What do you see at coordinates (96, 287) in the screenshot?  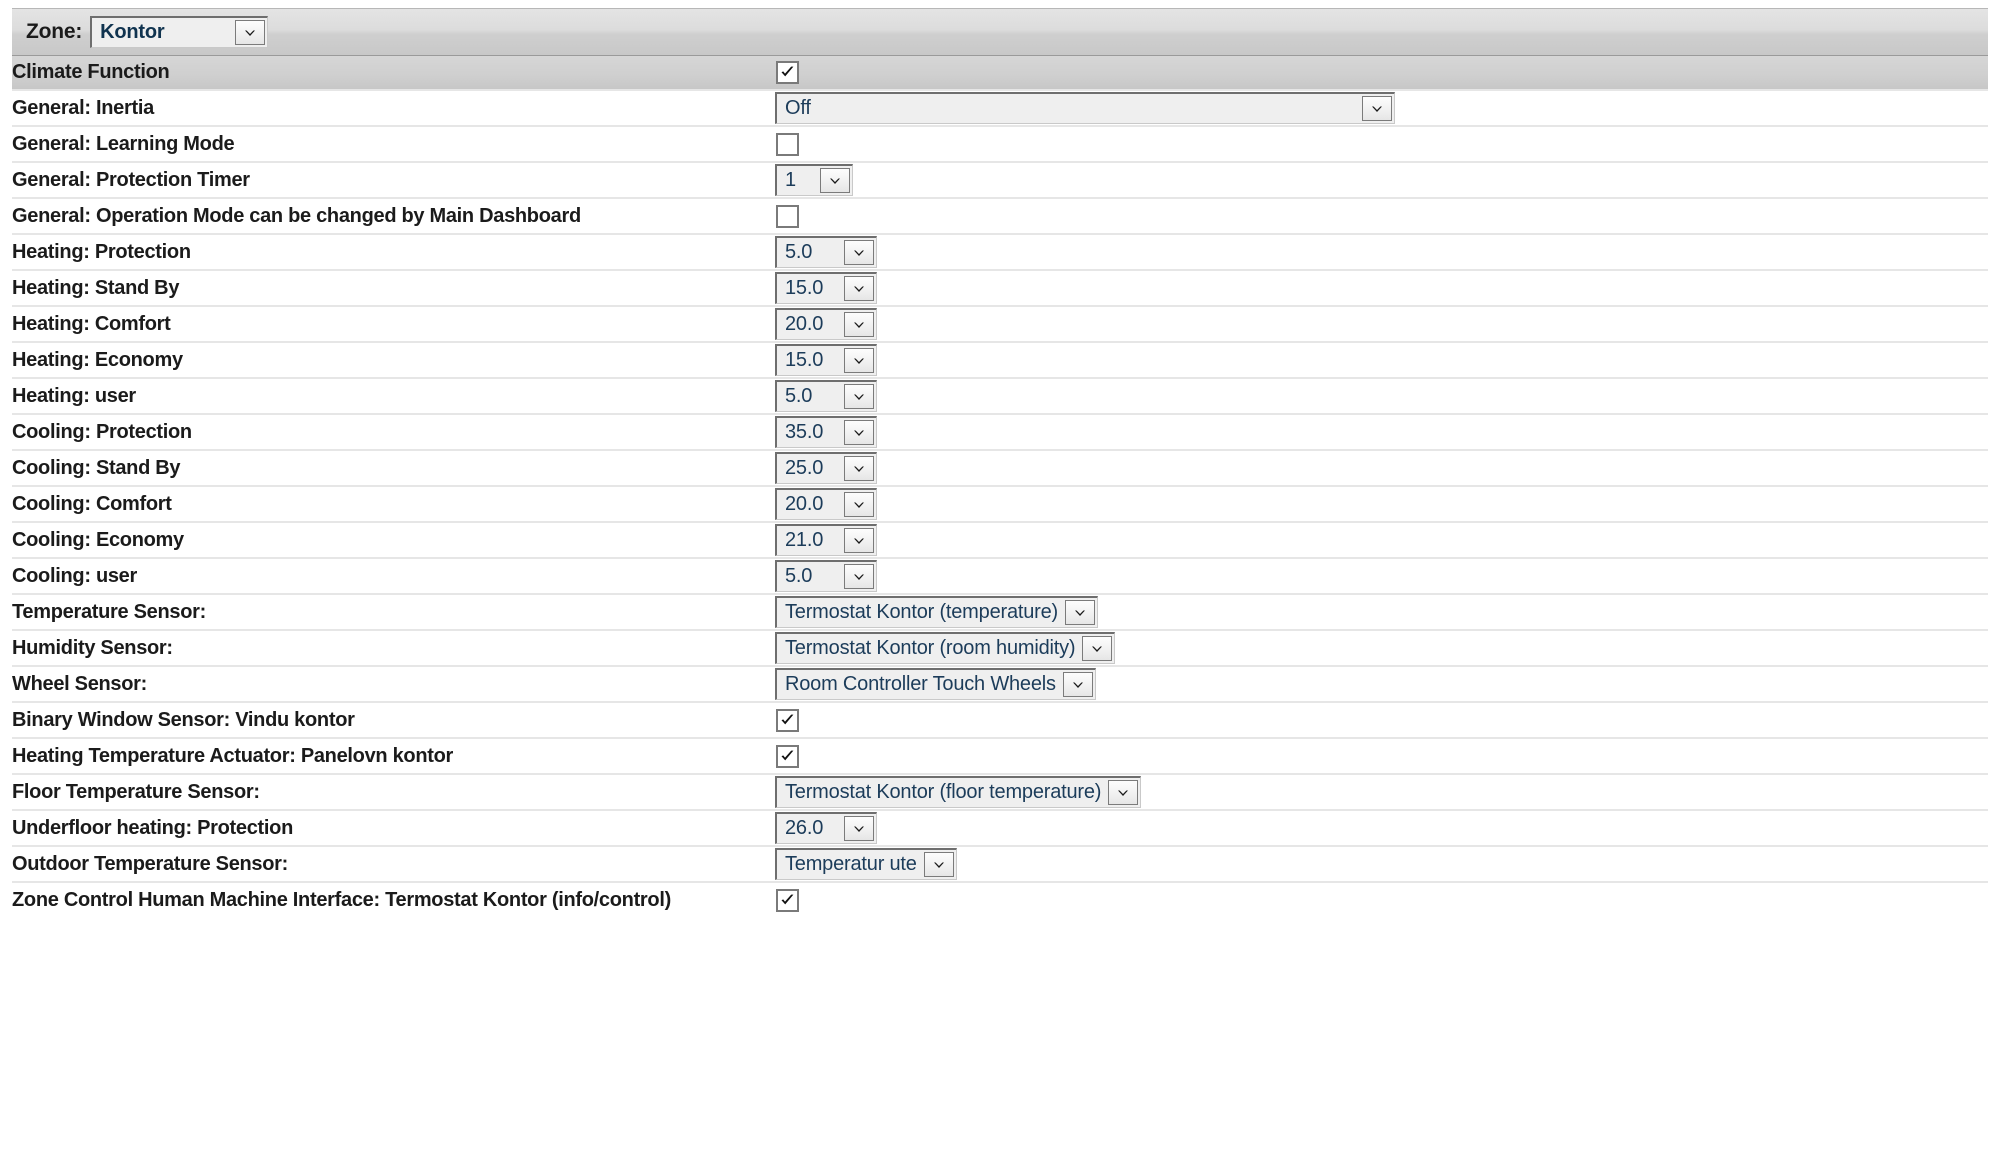 I see `row-label: Heating: Stand By` at bounding box center [96, 287].